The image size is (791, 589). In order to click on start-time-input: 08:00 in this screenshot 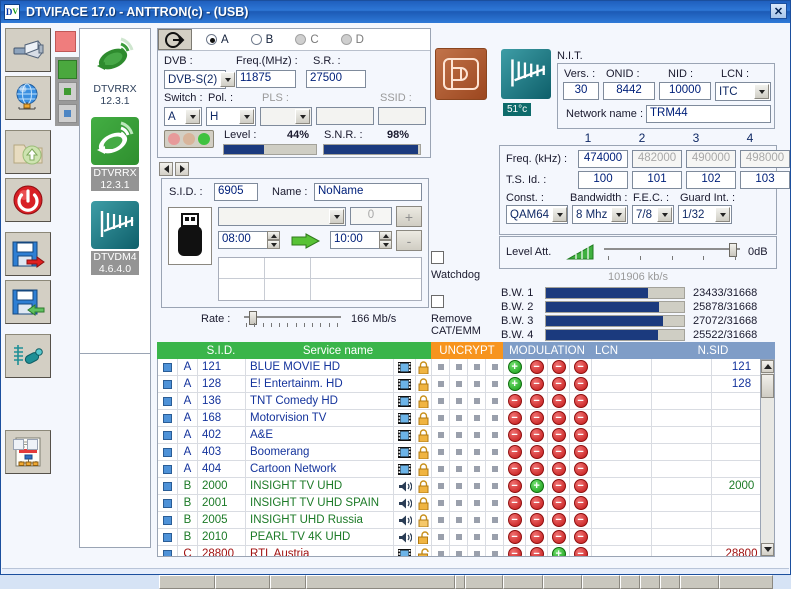, I will do `click(243, 240)`.